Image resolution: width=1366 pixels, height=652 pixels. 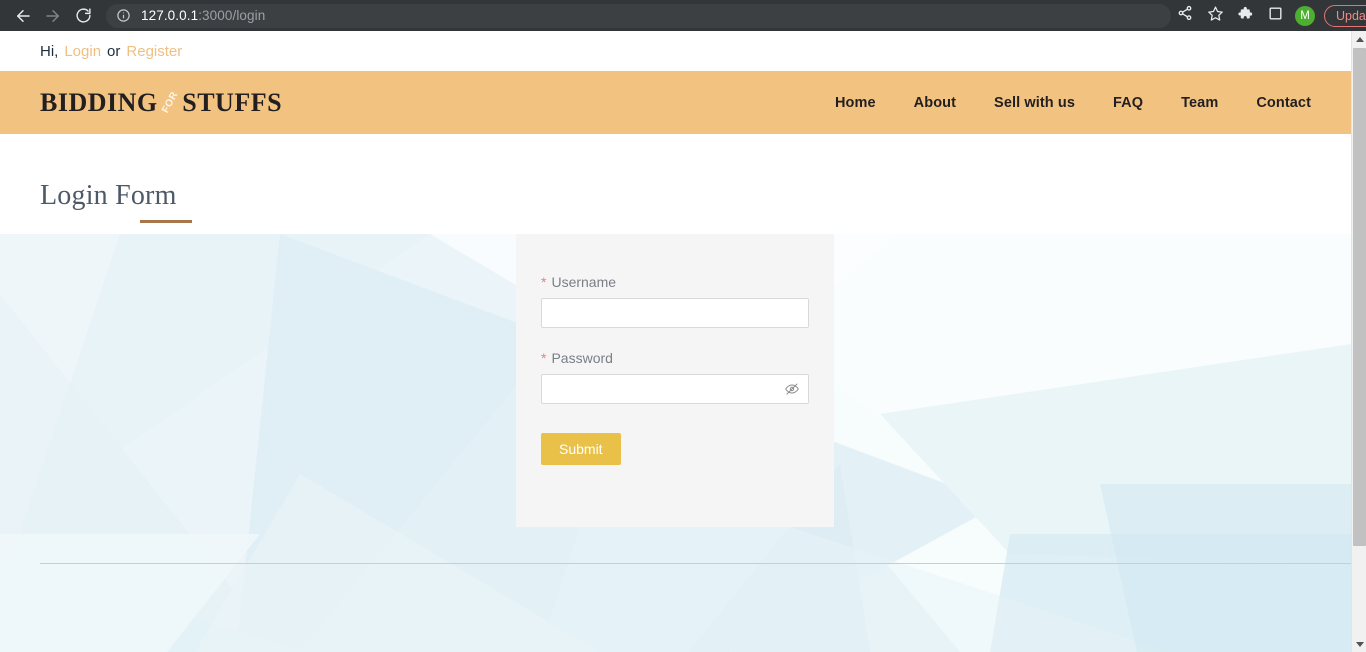 I want to click on brand-logo-part2: STUFFS, so click(x=232, y=102).